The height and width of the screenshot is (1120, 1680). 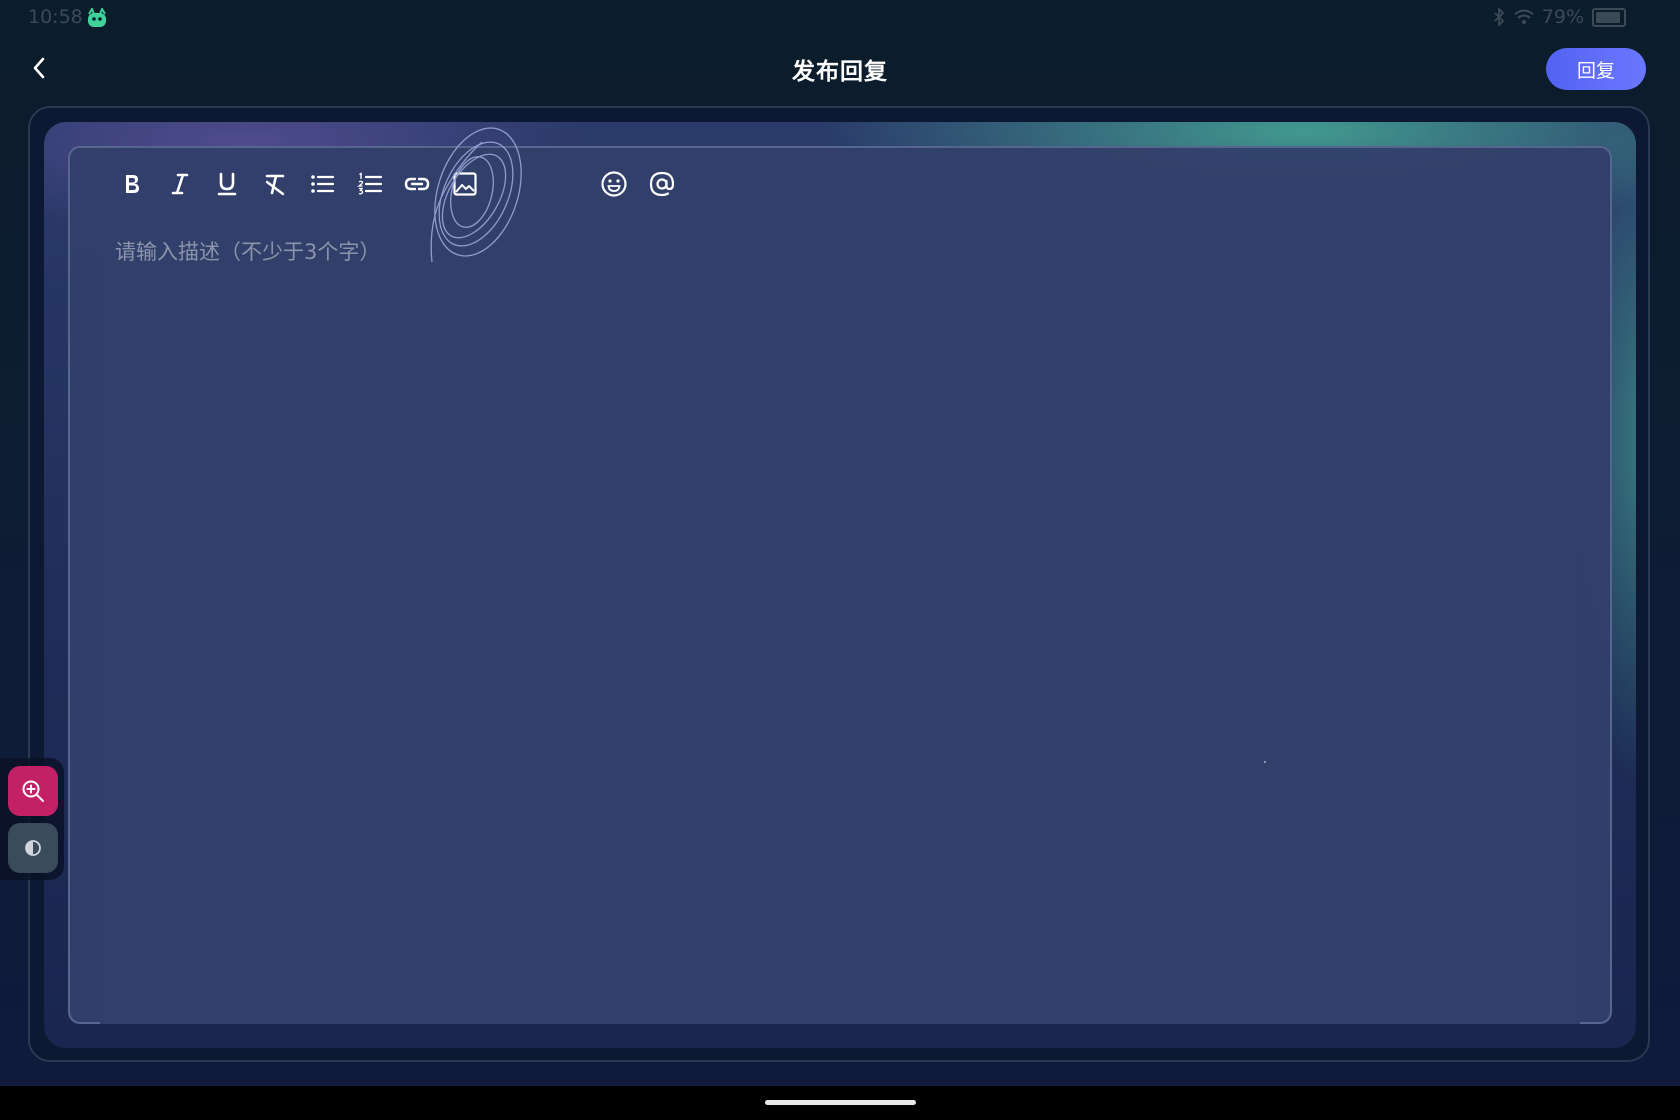 I want to click on link-button, so click(x=417, y=184).